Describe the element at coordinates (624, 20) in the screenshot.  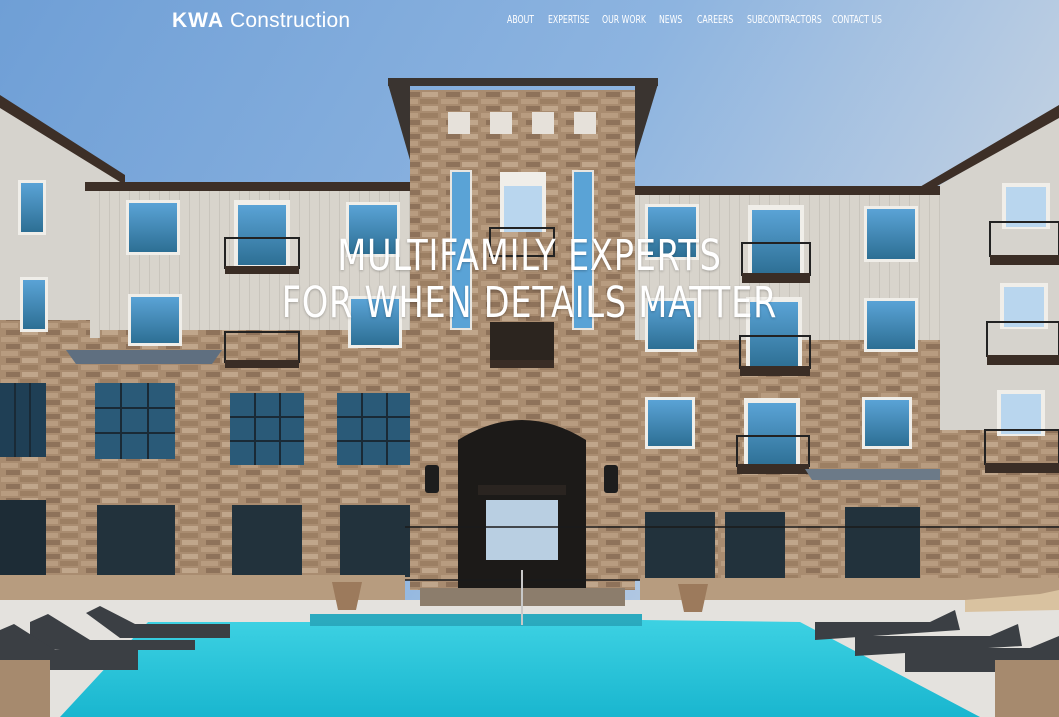
I see `nav-our-work: OUR WORK` at that location.